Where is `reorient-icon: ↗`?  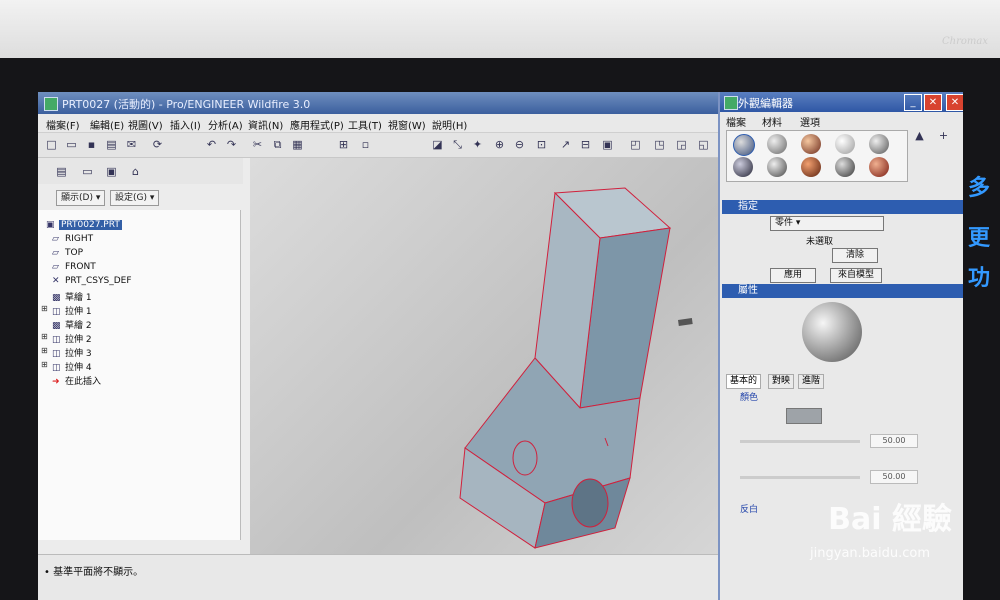 reorient-icon: ↗ is located at coordinates (565, 144).